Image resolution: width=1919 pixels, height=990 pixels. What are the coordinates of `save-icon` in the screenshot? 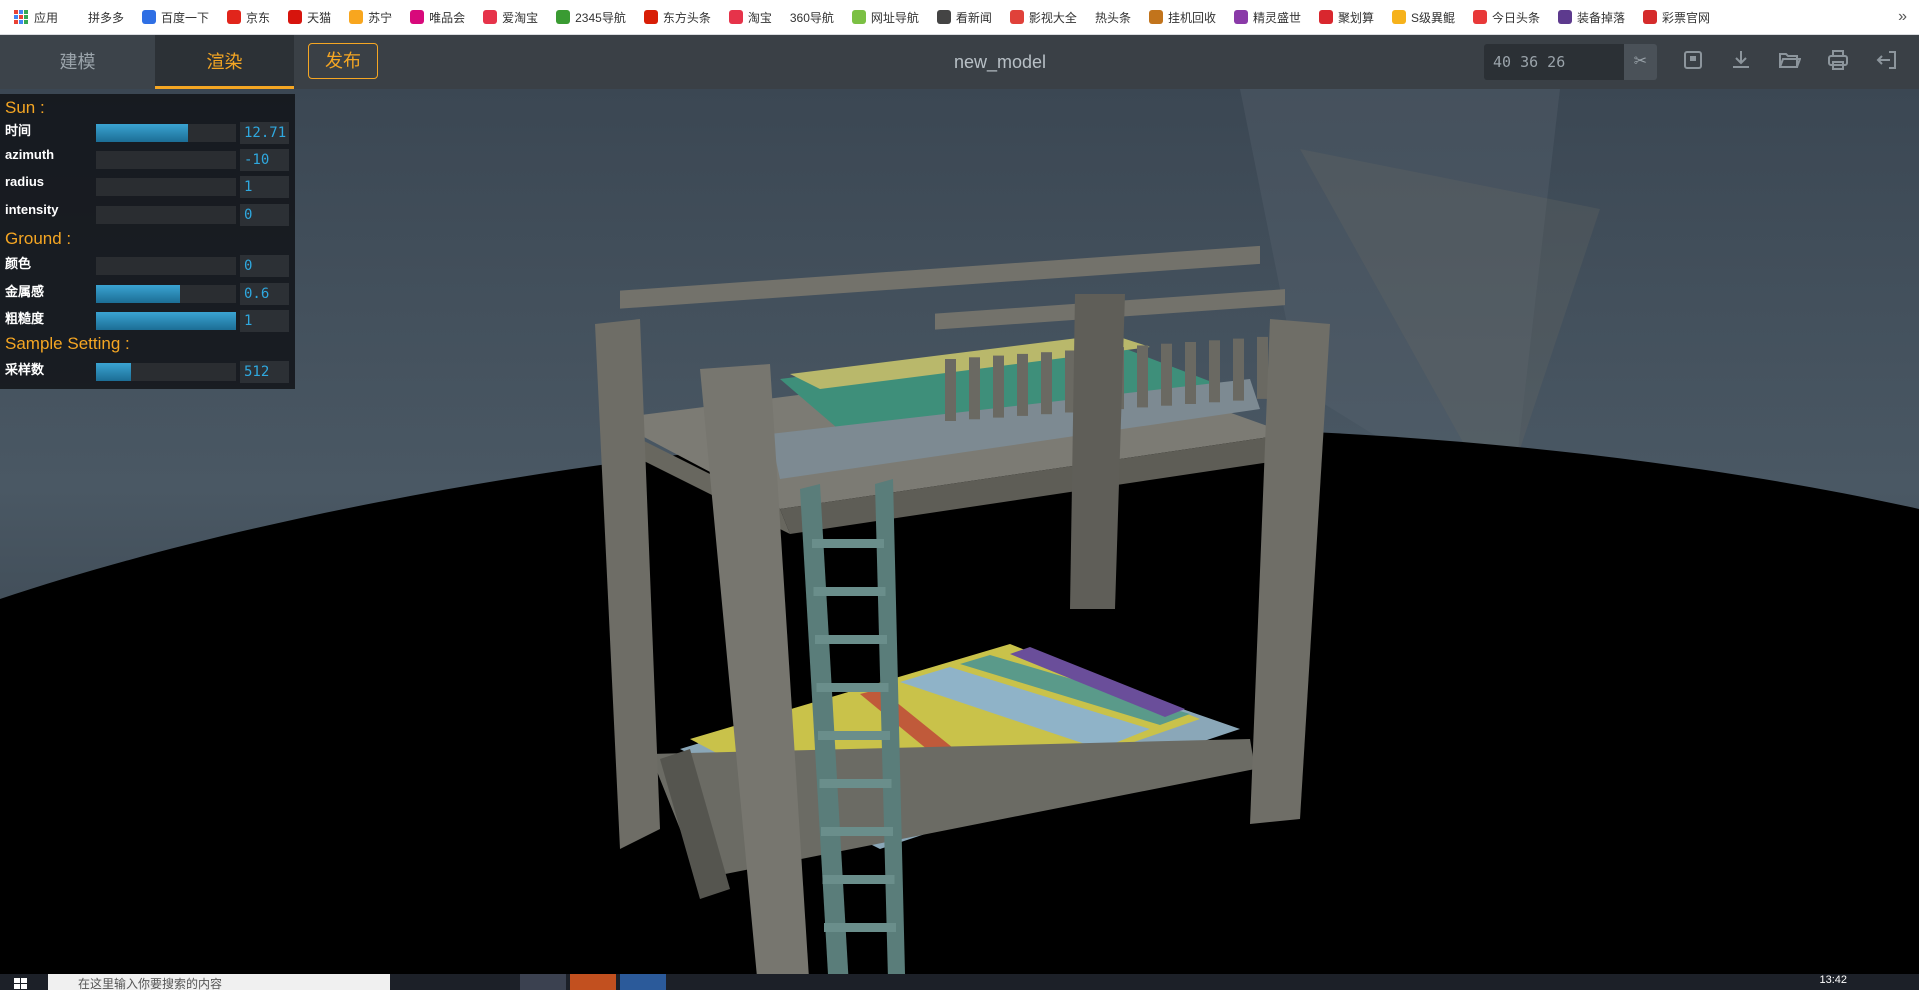 It's located at (1695, 62).